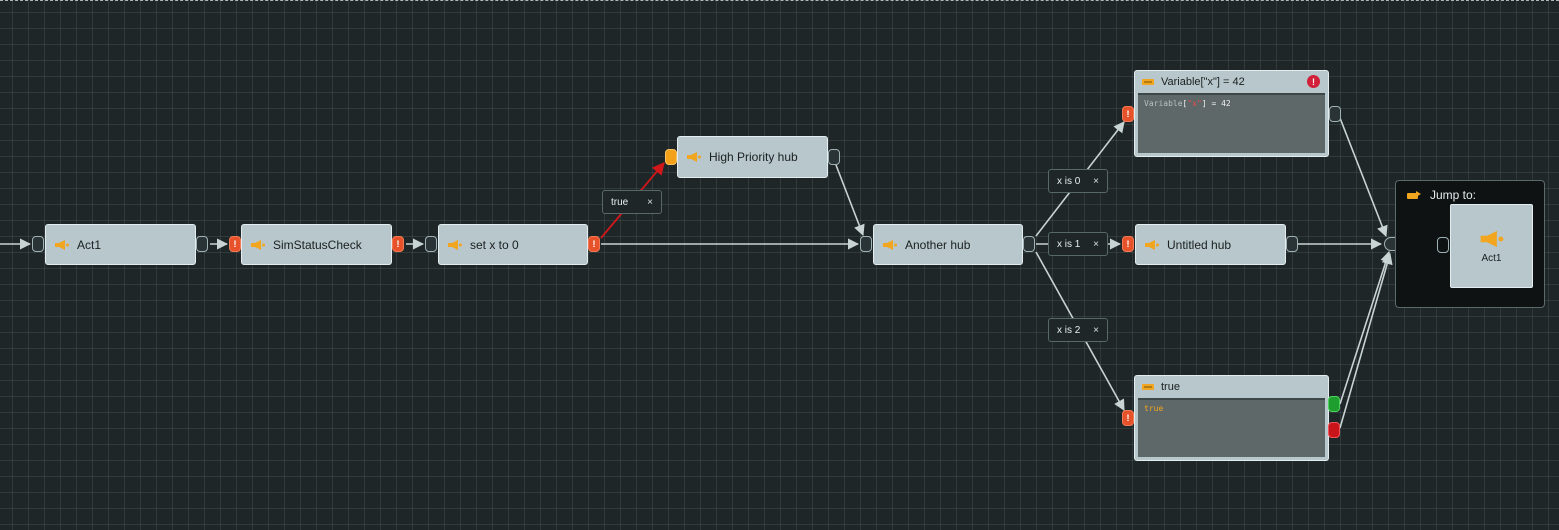 This screenshot has width=1559, height=530. I want to click on jump-input-port, so click(1443, 245).